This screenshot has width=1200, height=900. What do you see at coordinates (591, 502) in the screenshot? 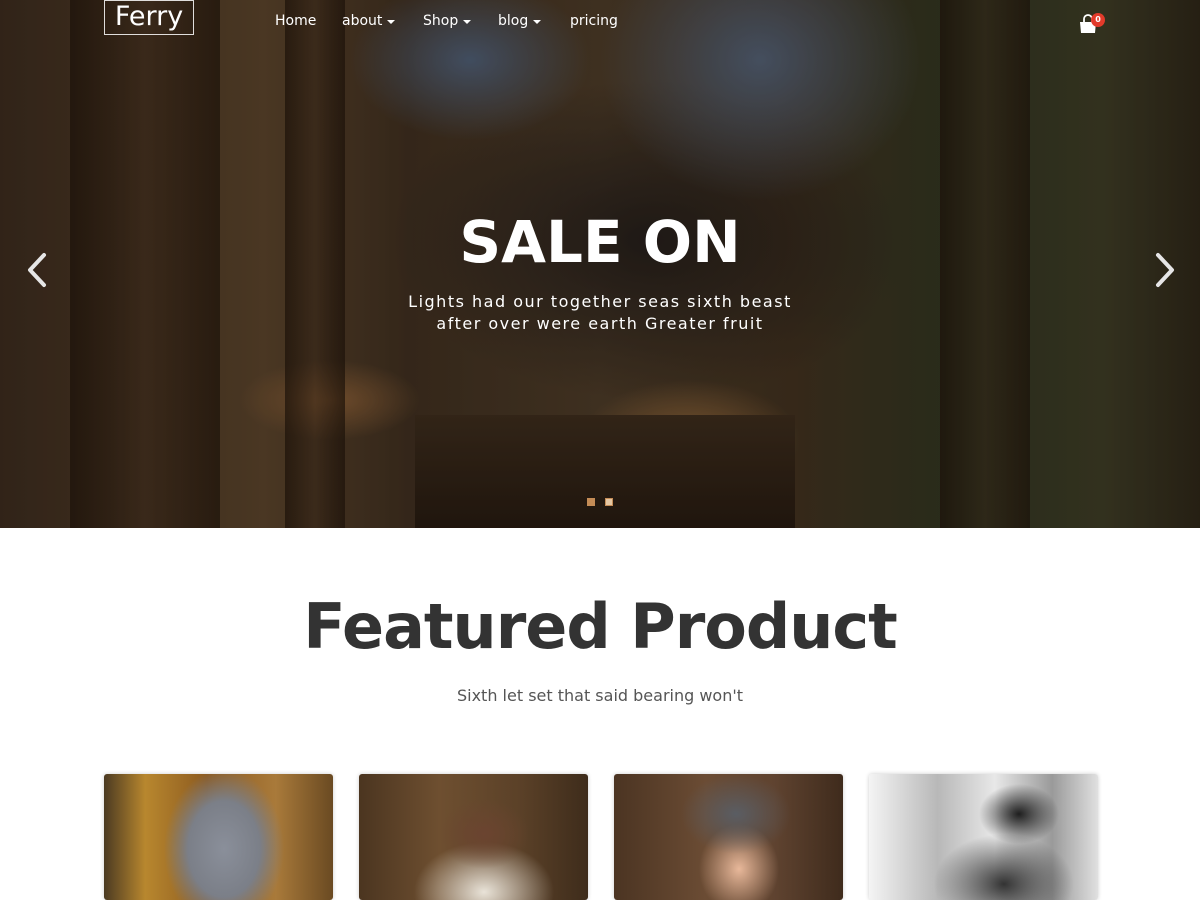
I see `slider-dot` at bounding box center [591, 502].